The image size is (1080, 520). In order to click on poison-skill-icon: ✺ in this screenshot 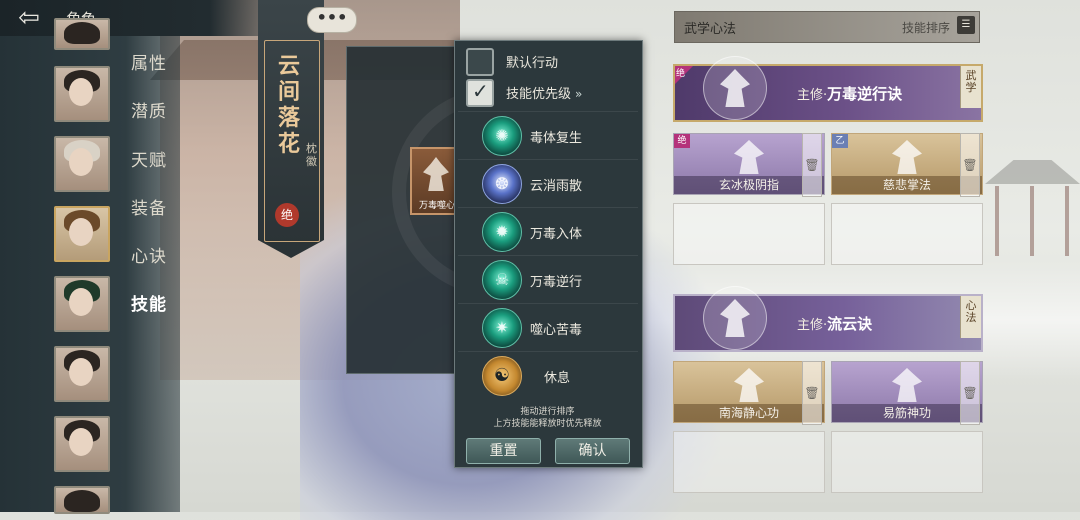, I will do `click(502, 136)`.